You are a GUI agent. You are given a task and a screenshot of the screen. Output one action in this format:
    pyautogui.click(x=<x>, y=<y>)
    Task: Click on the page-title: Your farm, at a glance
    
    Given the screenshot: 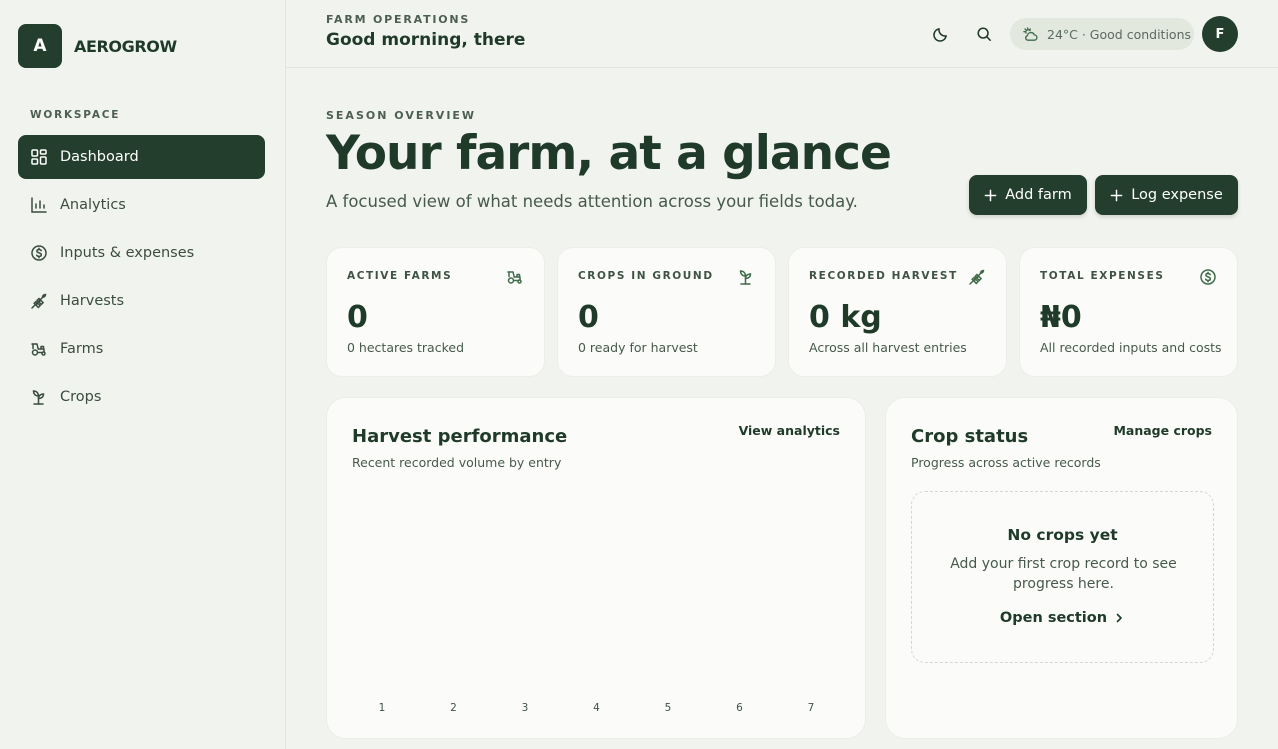 What is the action you would take?
    pyautogui.click(x=609, y=153)
    